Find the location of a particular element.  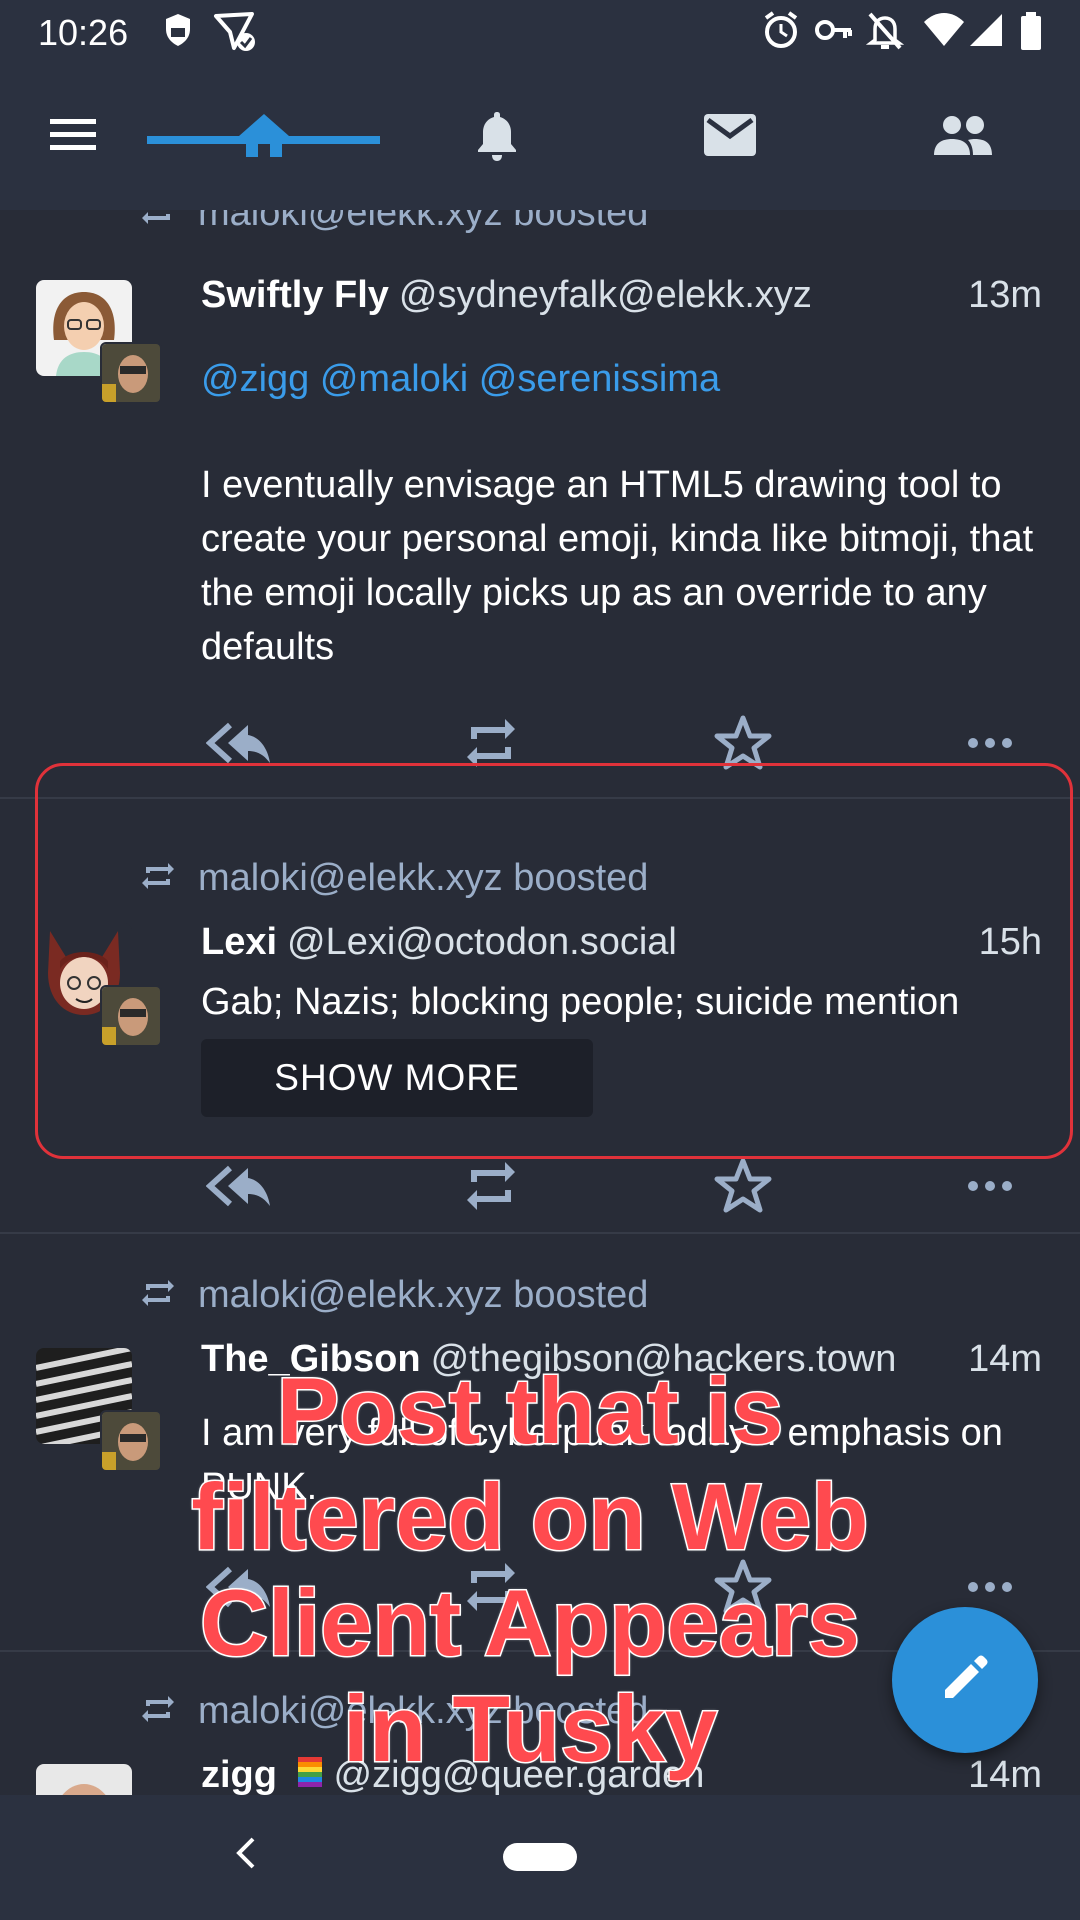

tab-direct-messages is located at coordinates (729, 137).